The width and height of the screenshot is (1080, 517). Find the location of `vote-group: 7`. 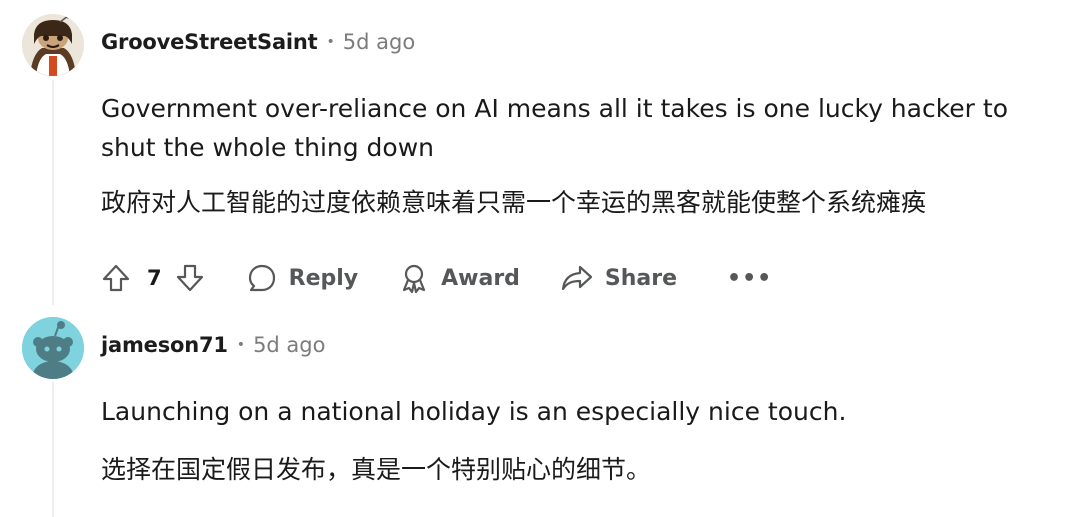

vote-group: 7 is located at coordinates (153, 278).